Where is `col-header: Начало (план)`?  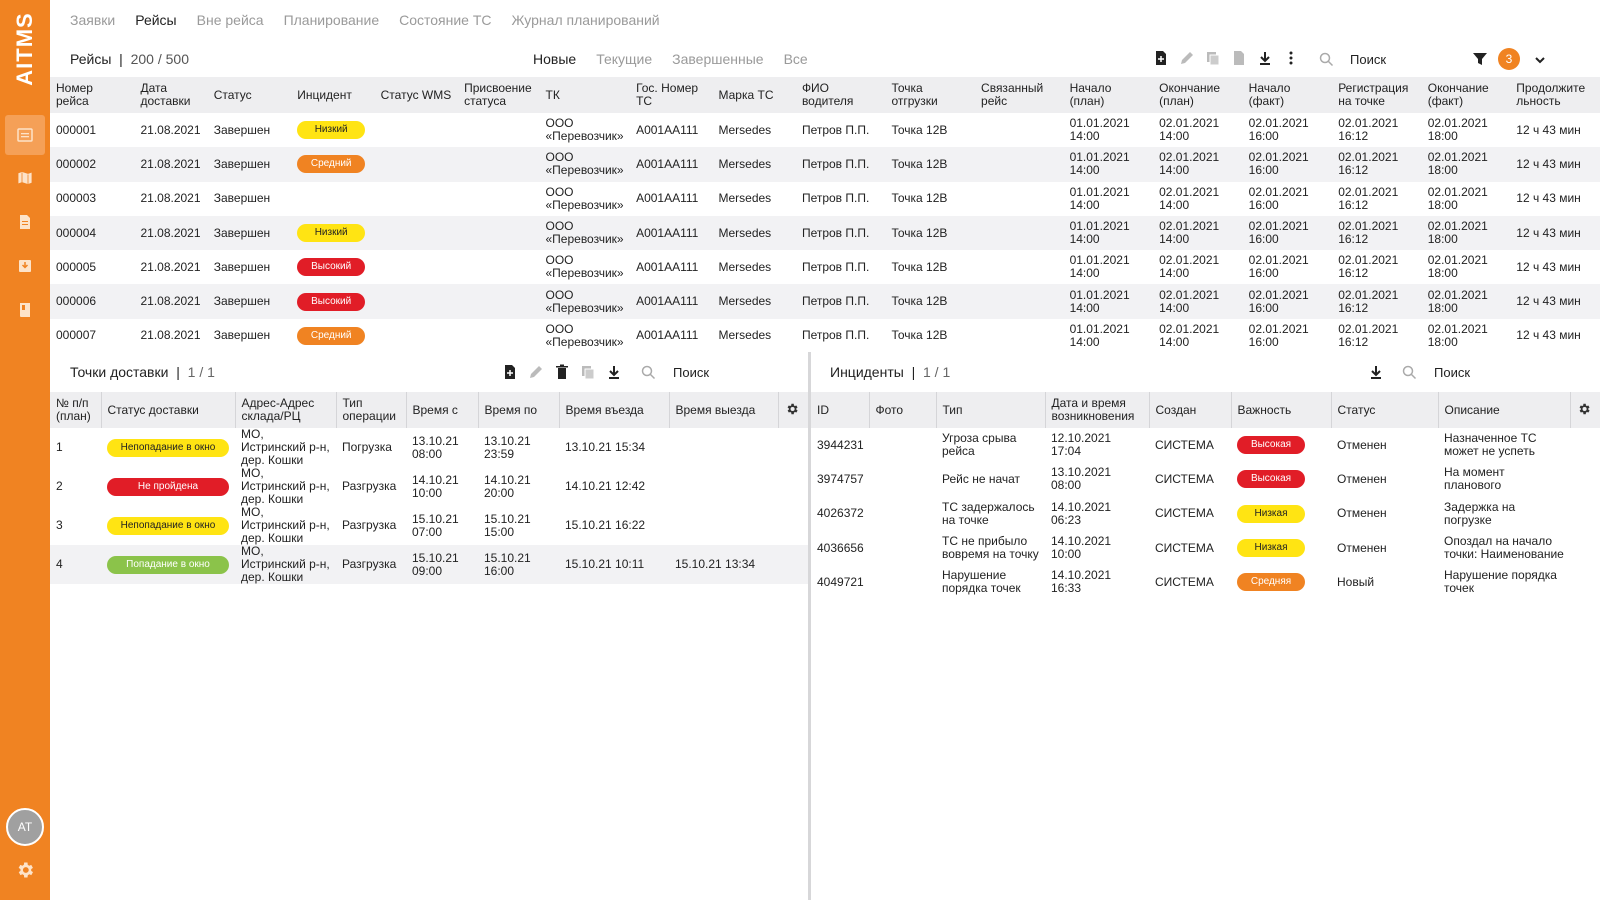
col-header: Начало (план) is located at coordinates (1108, 95).